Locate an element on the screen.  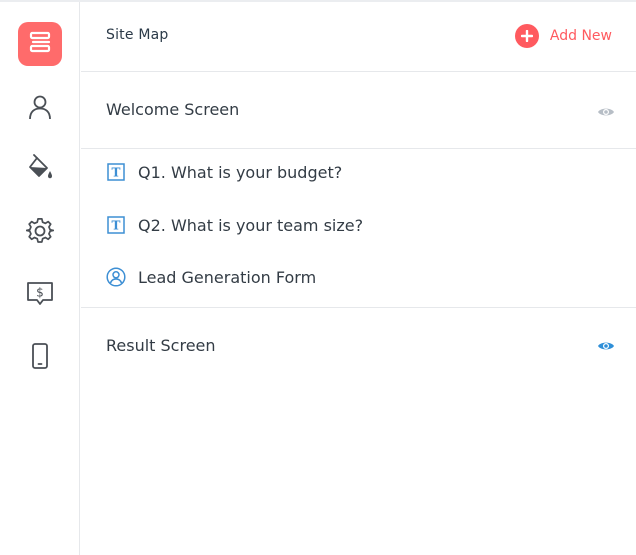
gear-icon is located at coordinates (40, 231).